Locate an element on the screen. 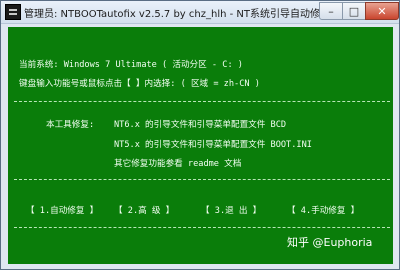  selection-prompt: 键盘输入功能号或鼠标点击【 】内选择: ( 区域 = zh-CN ) is located at coordinates (139, 84).